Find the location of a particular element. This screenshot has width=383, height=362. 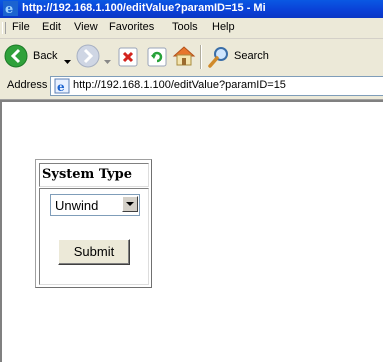

chevron-down-icon is located at coordinates (130, 204).